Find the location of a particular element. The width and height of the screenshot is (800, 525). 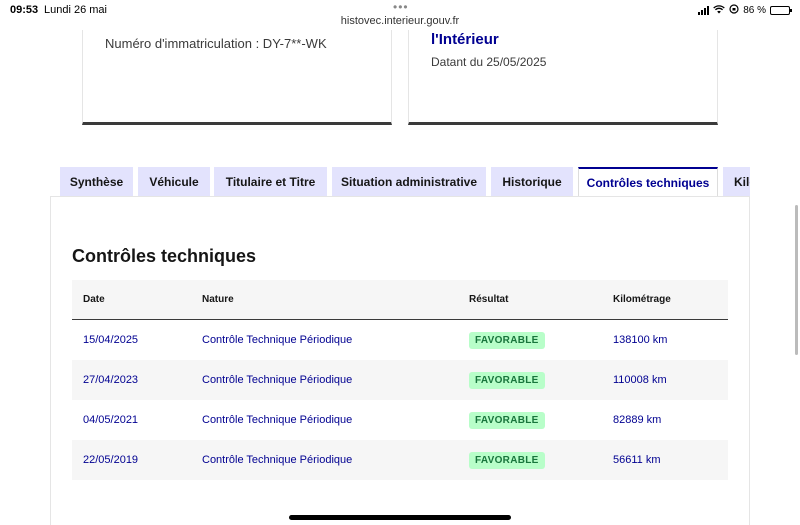

tab-label: Synthèse is located at coordinates (96, 181).